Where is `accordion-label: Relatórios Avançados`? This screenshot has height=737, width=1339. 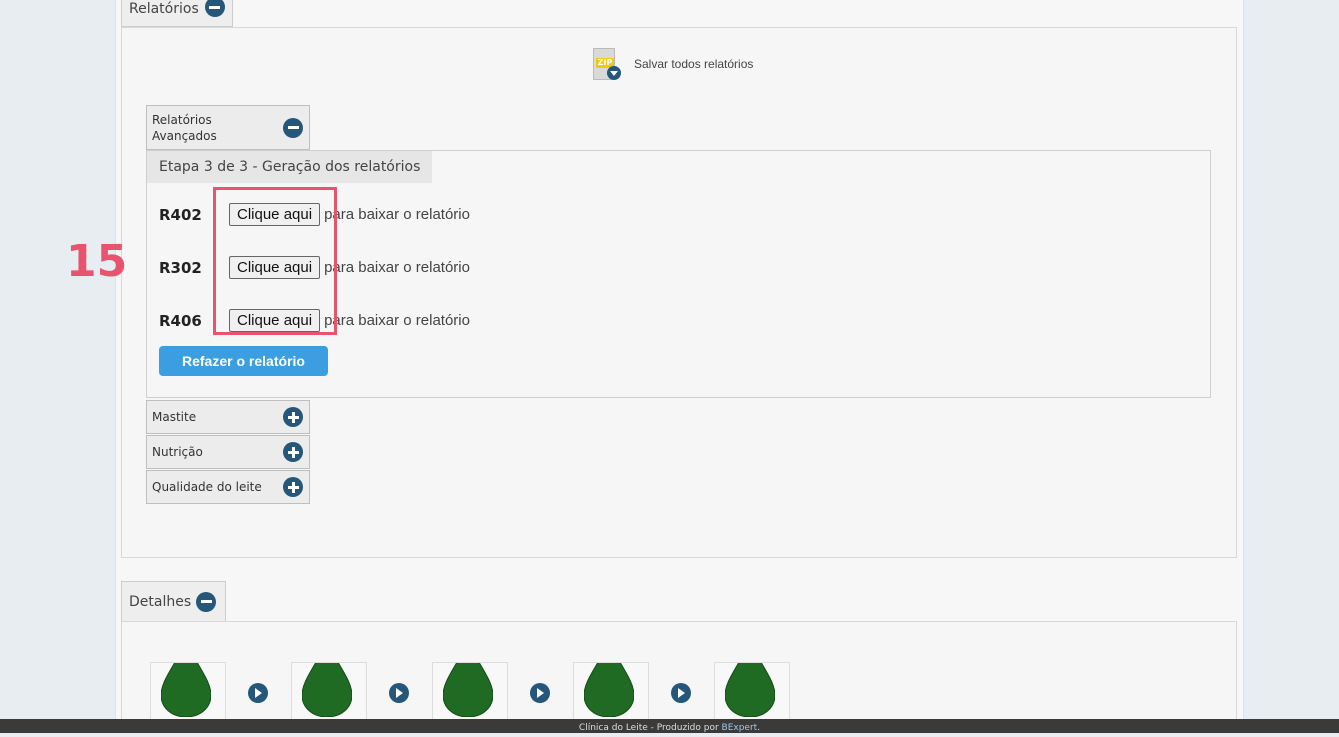 accordion-label: Relatórios Avançados is located at coordinates (184, 127).